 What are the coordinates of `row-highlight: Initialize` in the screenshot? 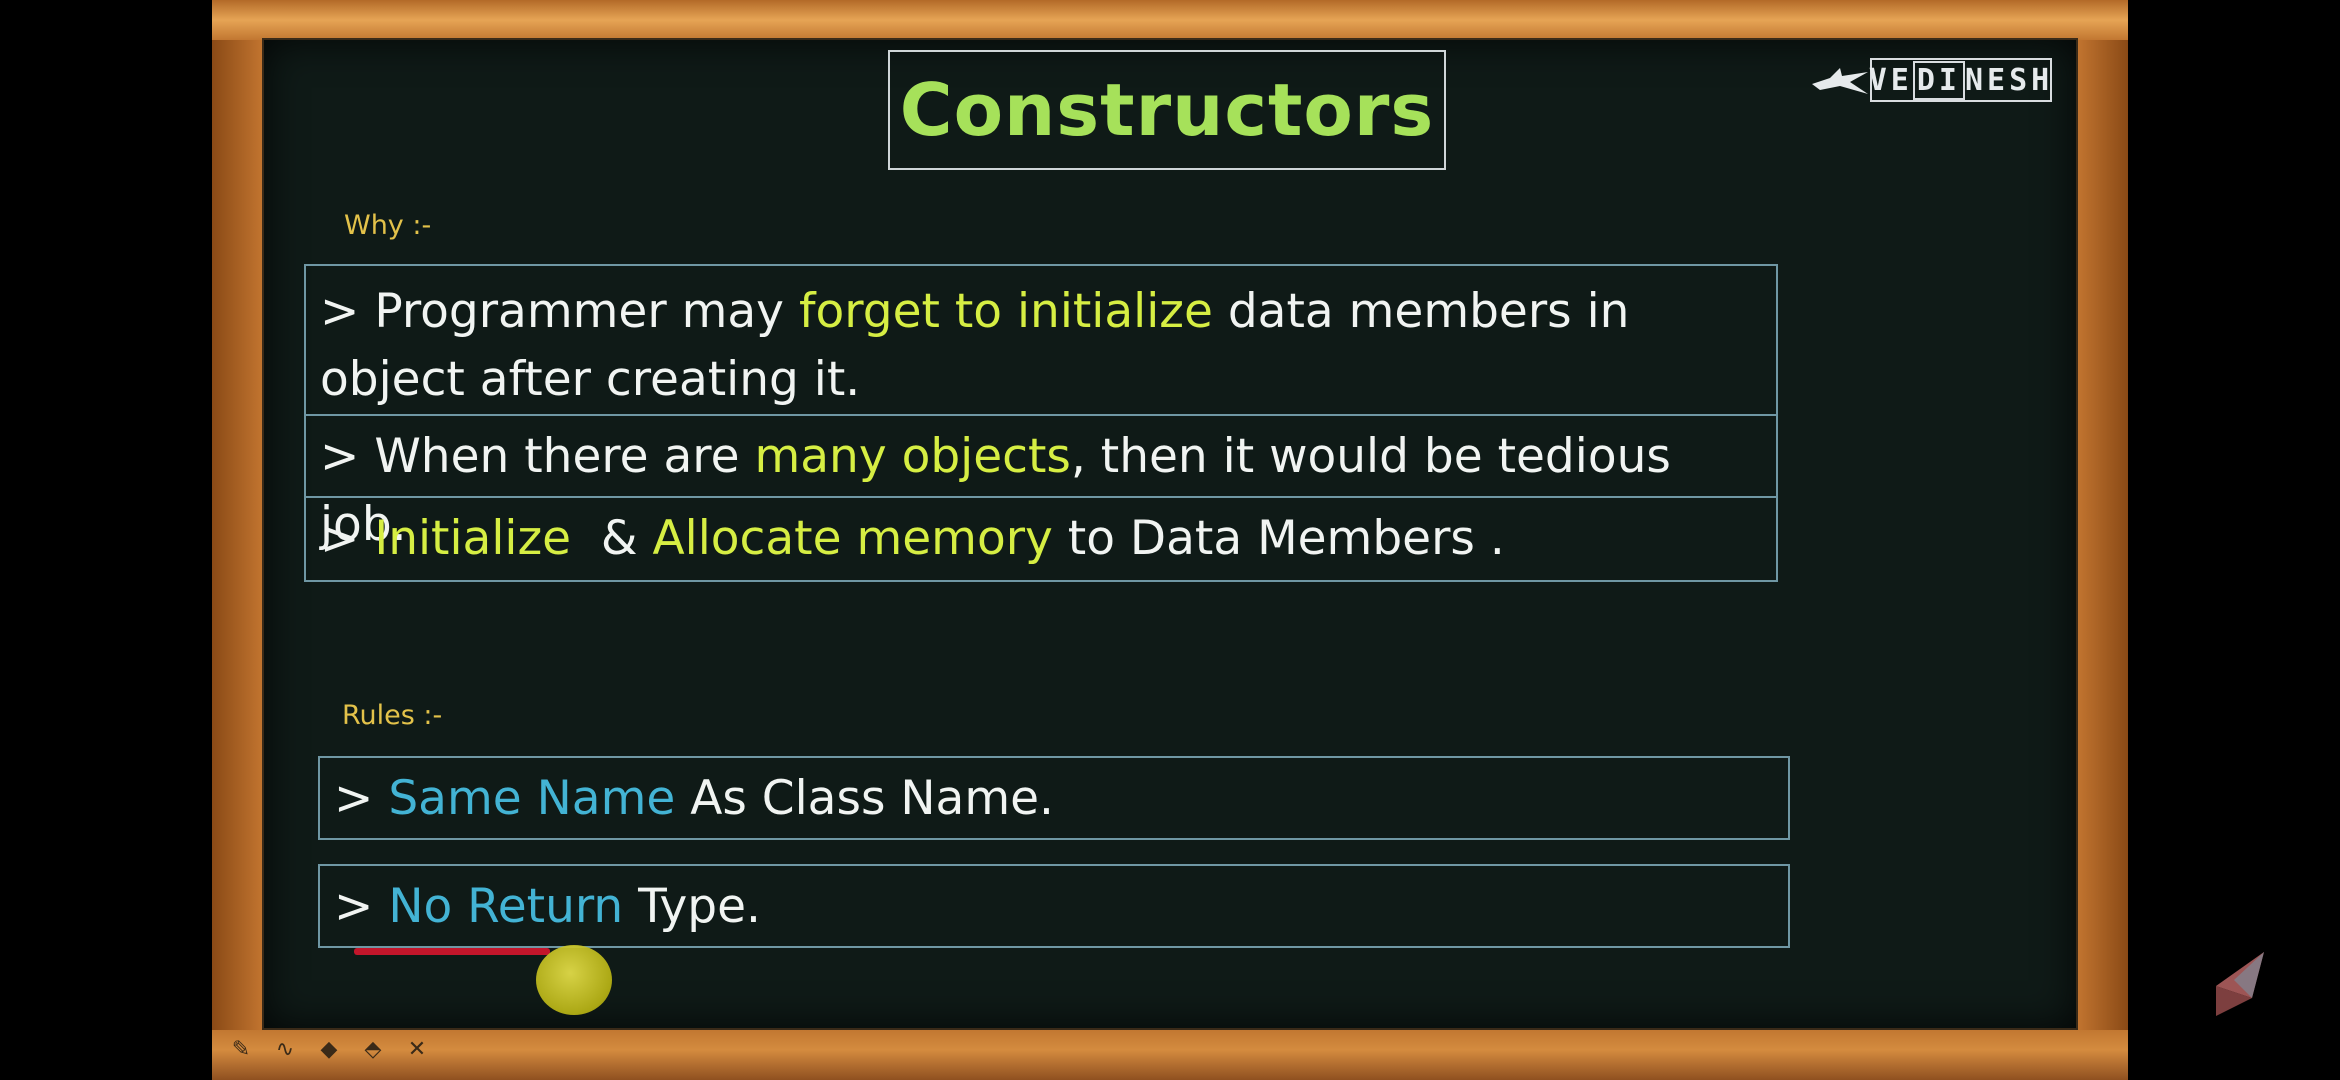 It's located at (473, 538).